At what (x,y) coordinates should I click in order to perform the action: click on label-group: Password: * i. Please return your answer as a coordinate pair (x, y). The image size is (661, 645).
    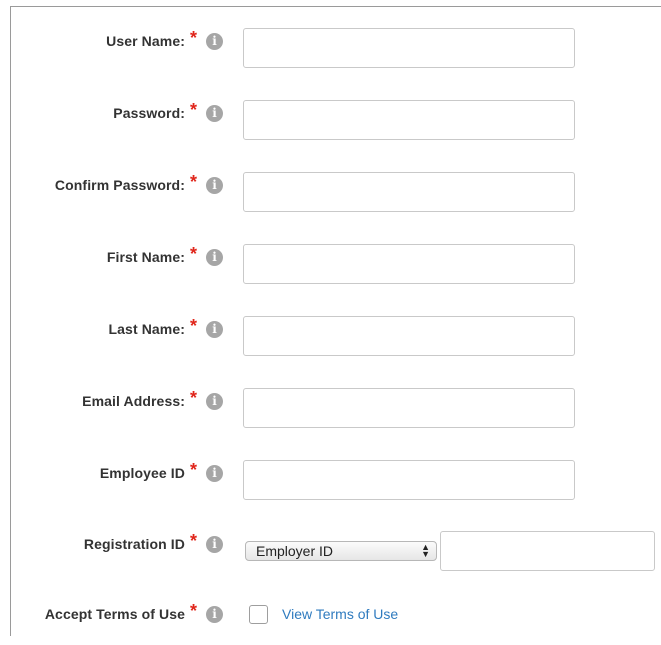
    Looking at the image, I should click on (168, 113).